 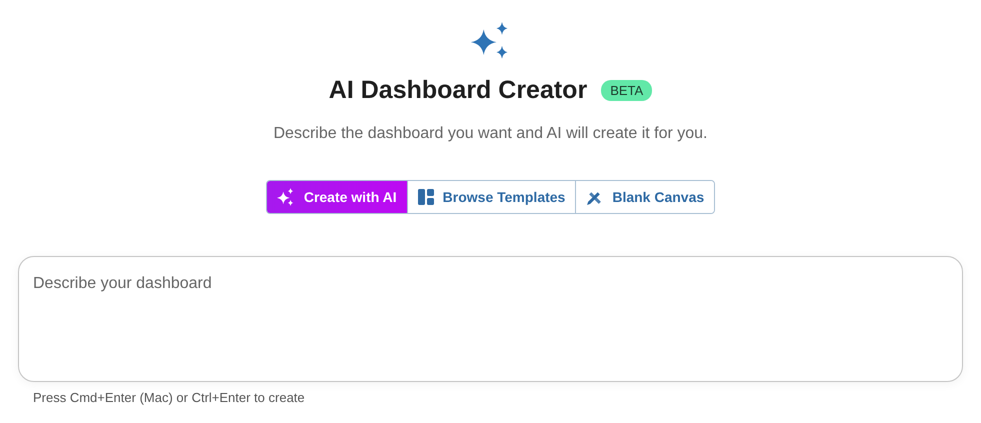 I want to click on mode-tab: Create with AI, so click(x=336, y=197).